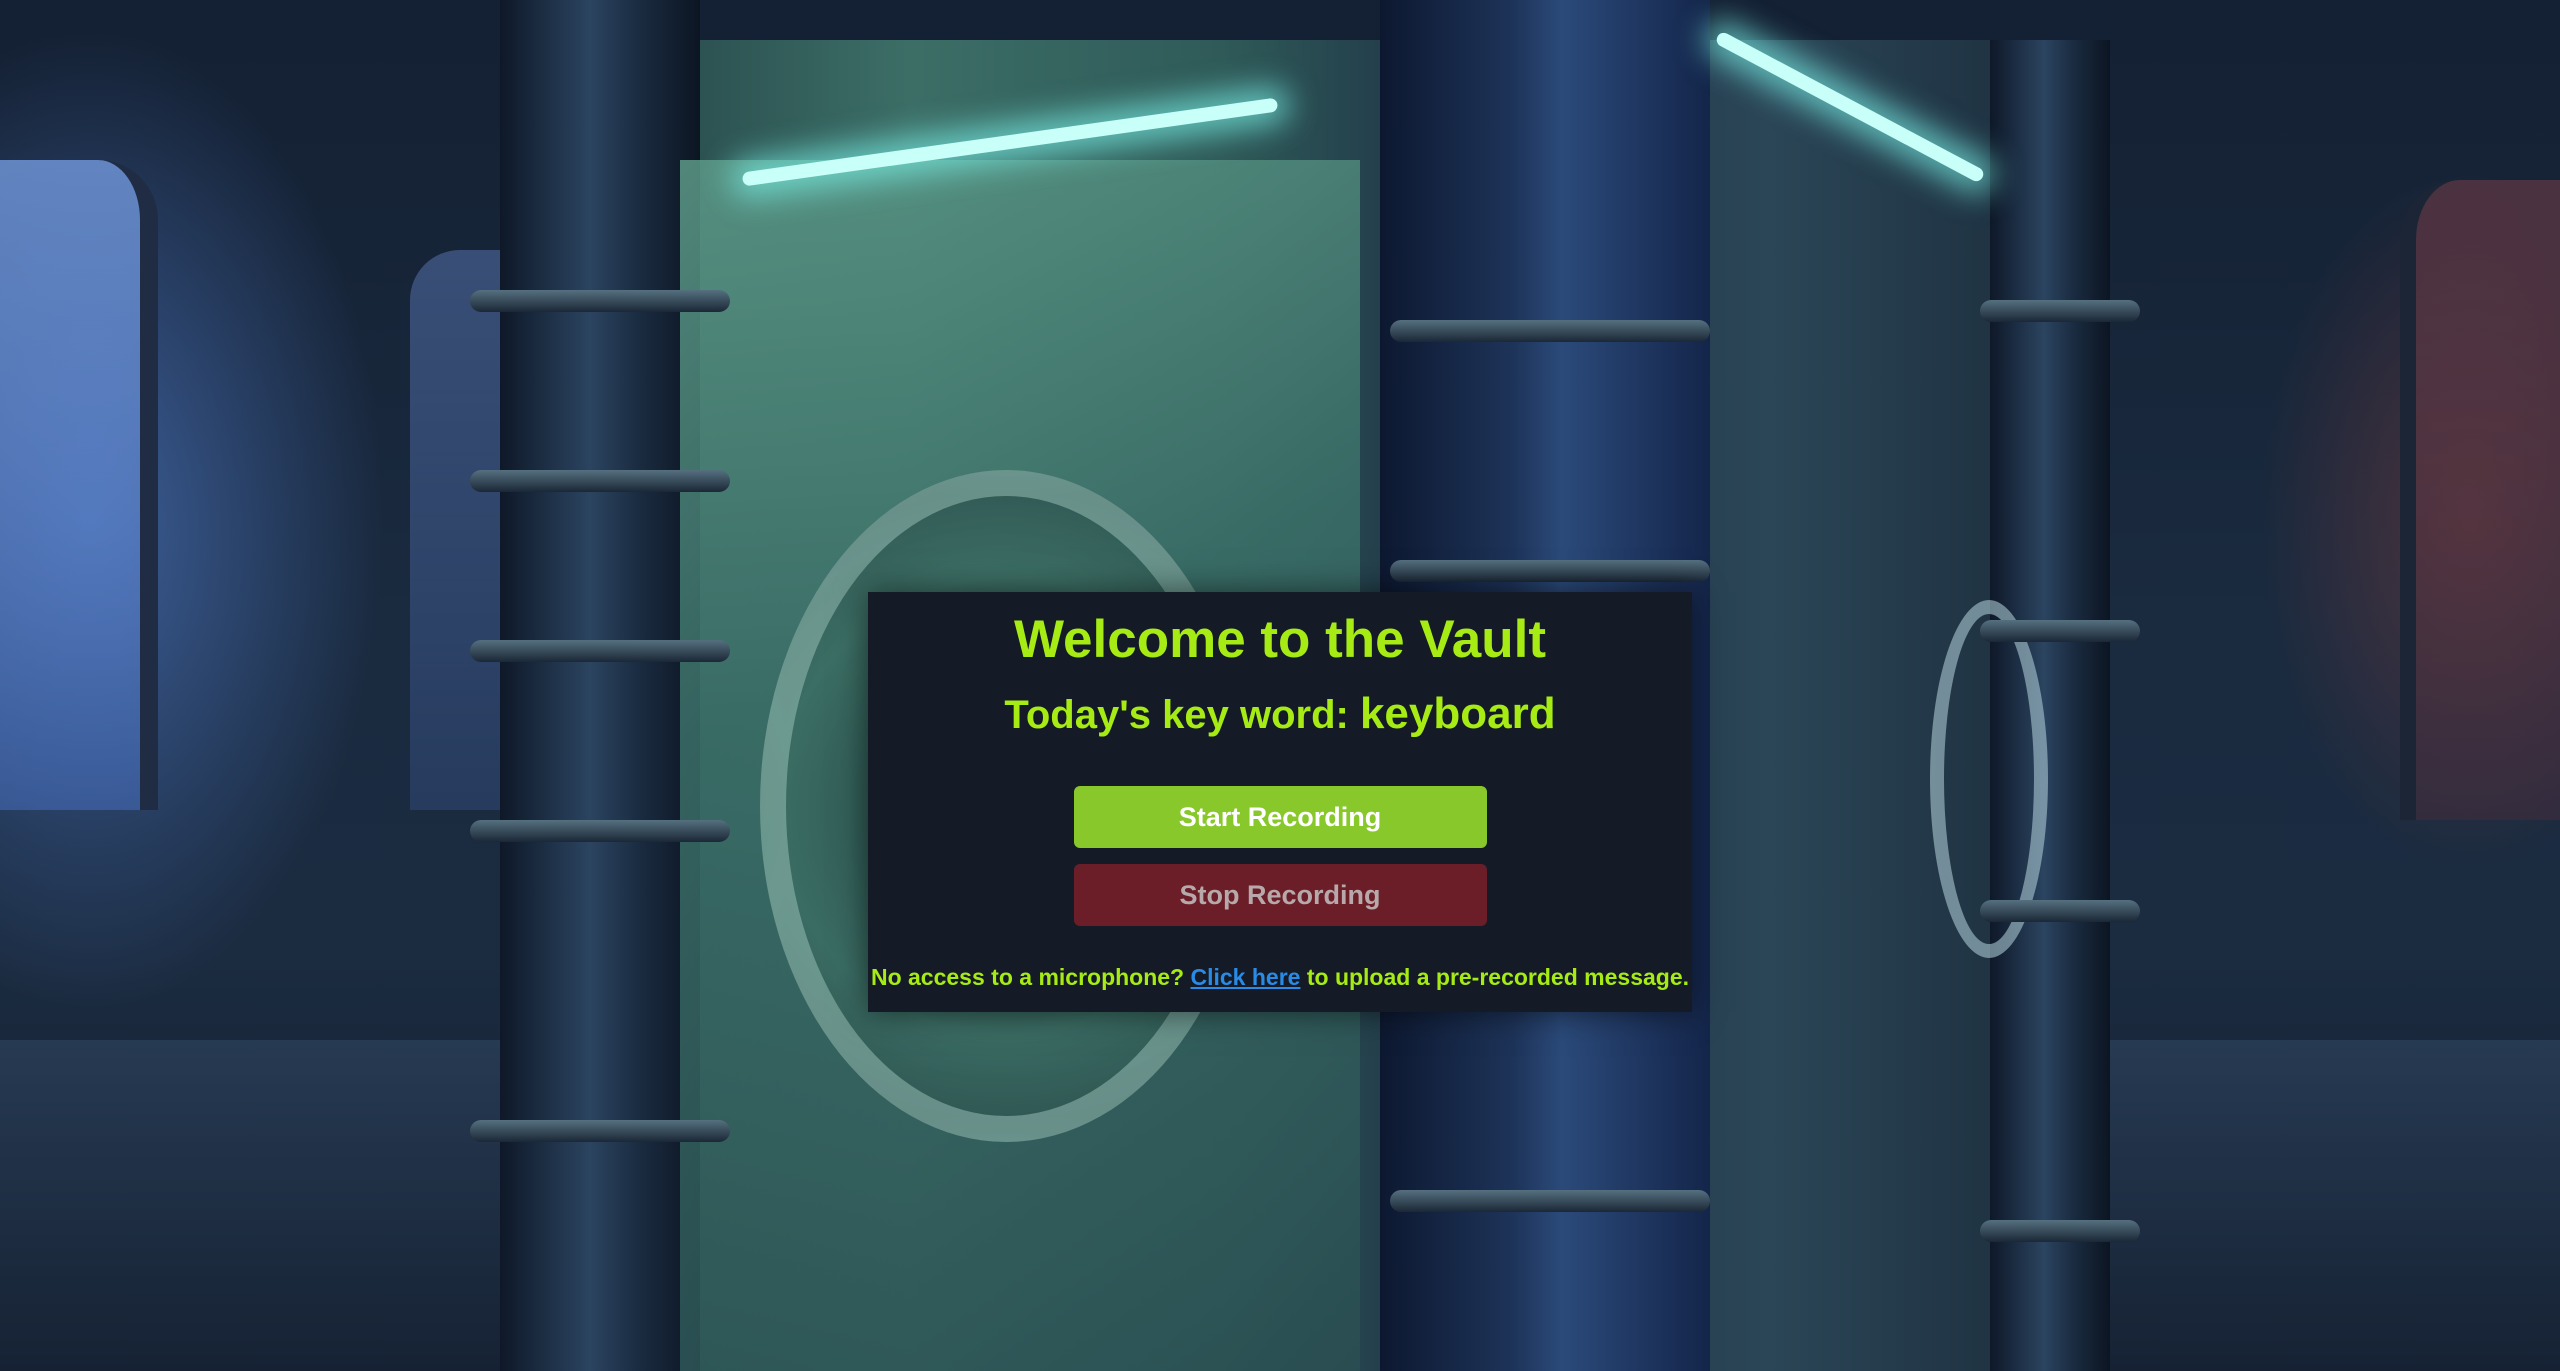 Image resolution: width=2560 pixels, height=1371 pixels. Describe the element at coordinates (1030, 977) in the screenshot. I see `upload-hint-text: No access to a microphone?` at that location.